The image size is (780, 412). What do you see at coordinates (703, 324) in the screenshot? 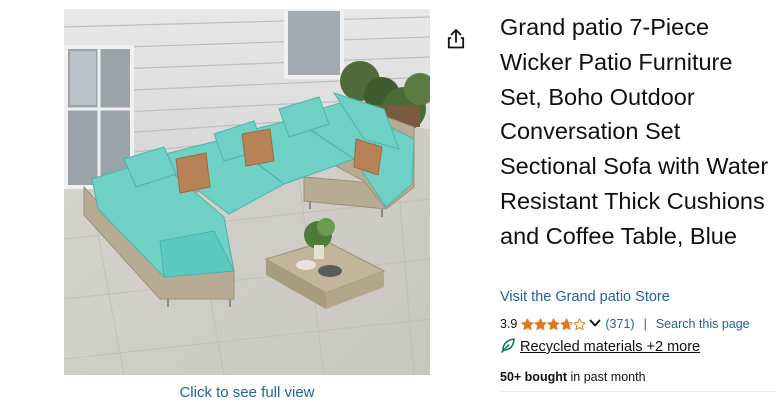
I see `search-this-page-link: Search this page` at bounding box center [703, 324].